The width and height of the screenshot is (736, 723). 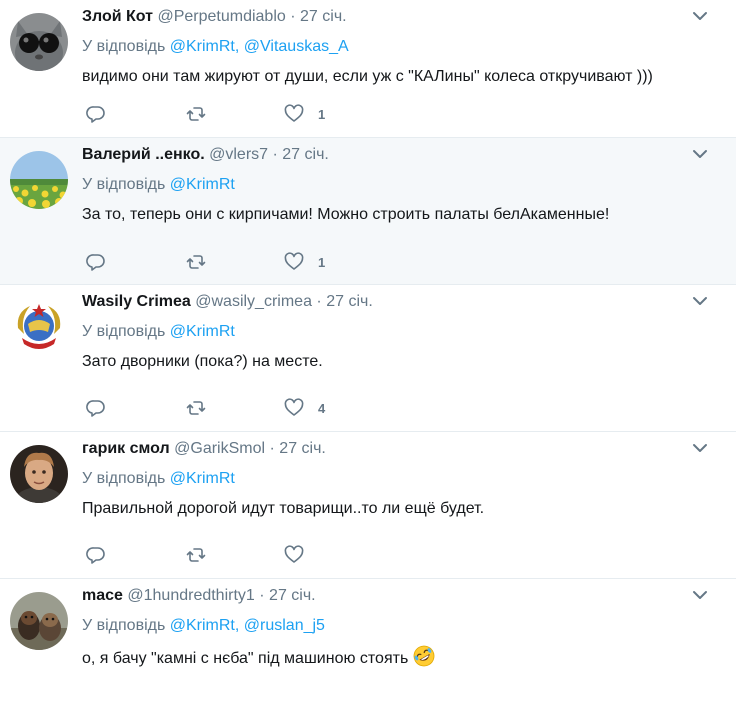 I want to click on like-count: 4, so click(x=322, y=408).